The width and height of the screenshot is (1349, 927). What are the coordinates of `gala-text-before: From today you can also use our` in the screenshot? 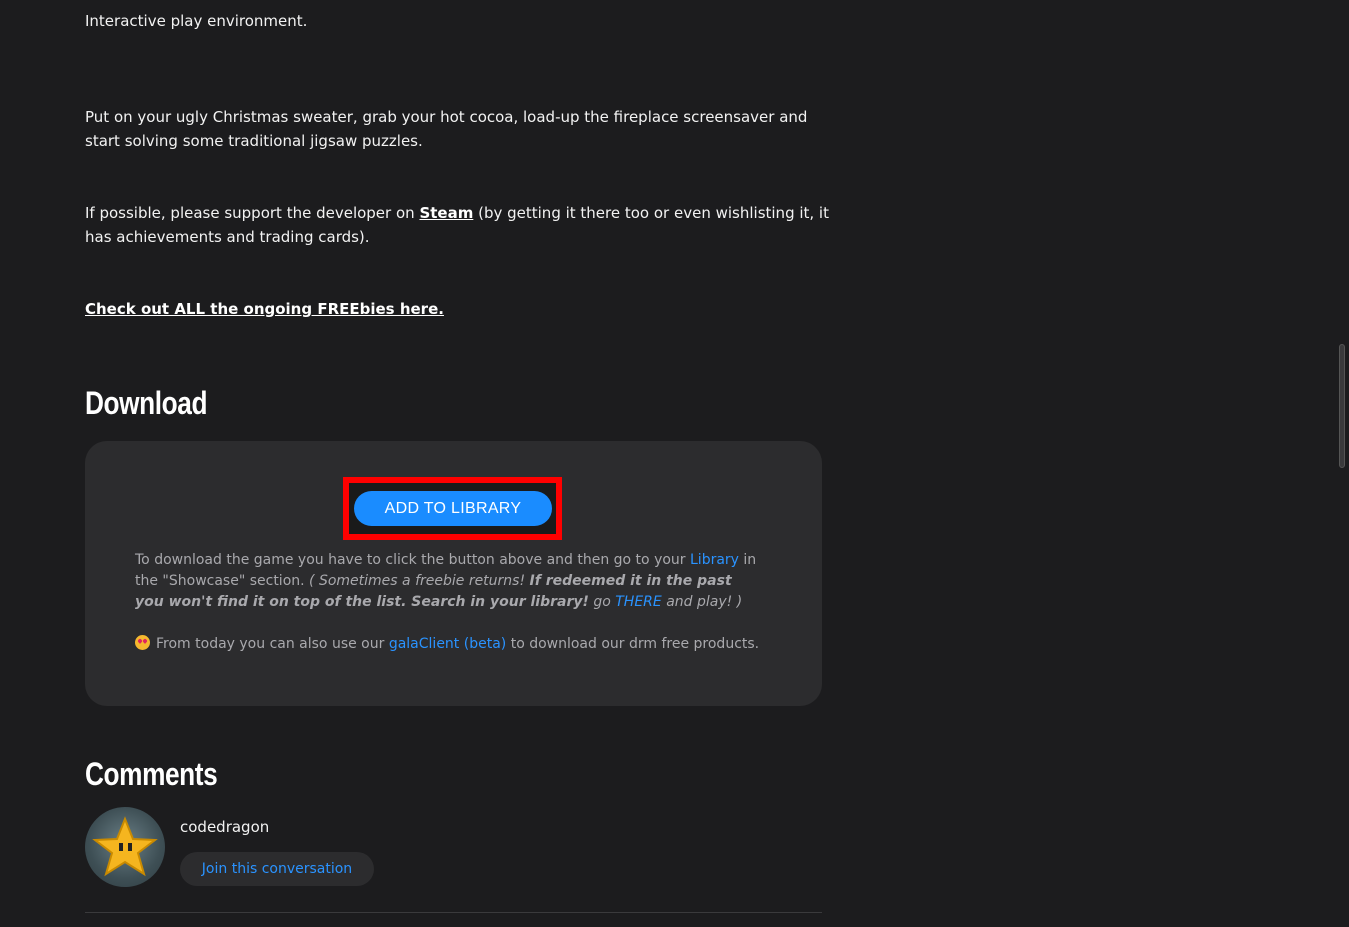 It's located at (272, 644).